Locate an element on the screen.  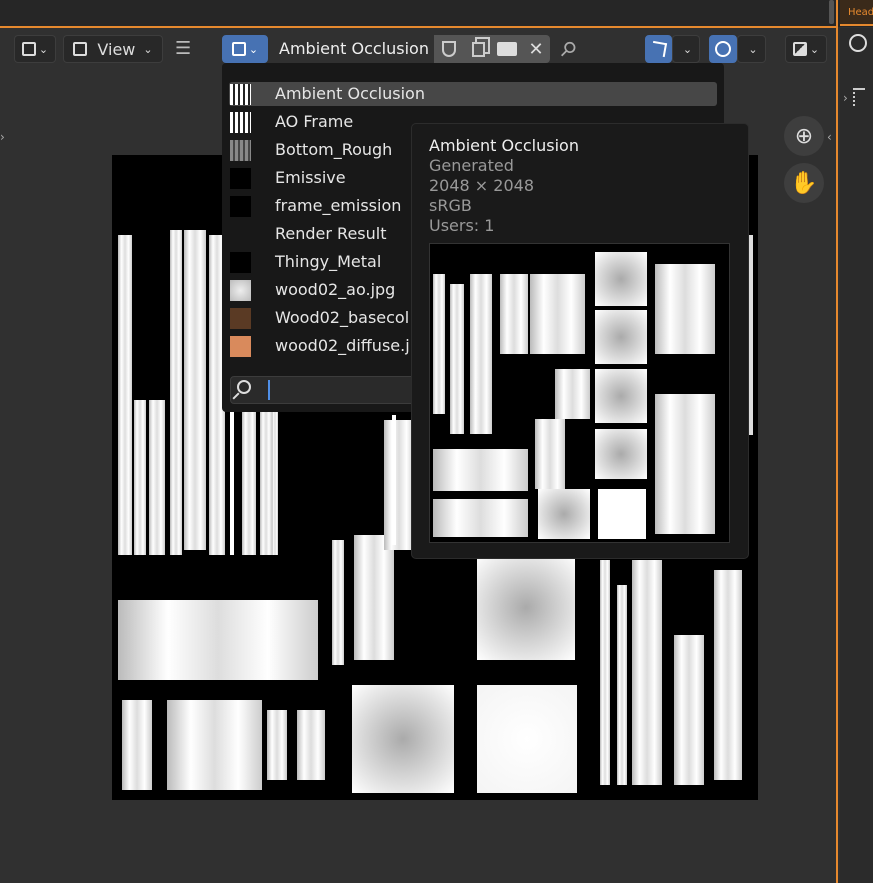
text-caret is located at coordinates (269, 390).